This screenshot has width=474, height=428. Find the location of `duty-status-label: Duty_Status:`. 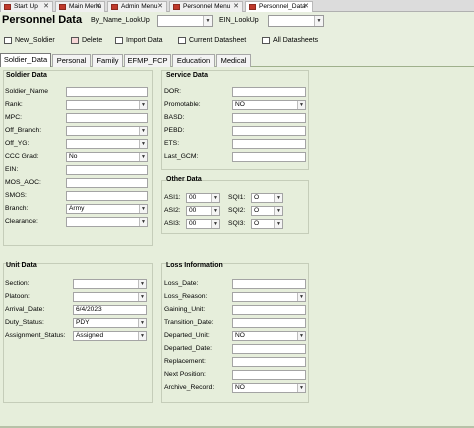

duty-status-label: Duty_Status: is located at coordinates (24, 322).